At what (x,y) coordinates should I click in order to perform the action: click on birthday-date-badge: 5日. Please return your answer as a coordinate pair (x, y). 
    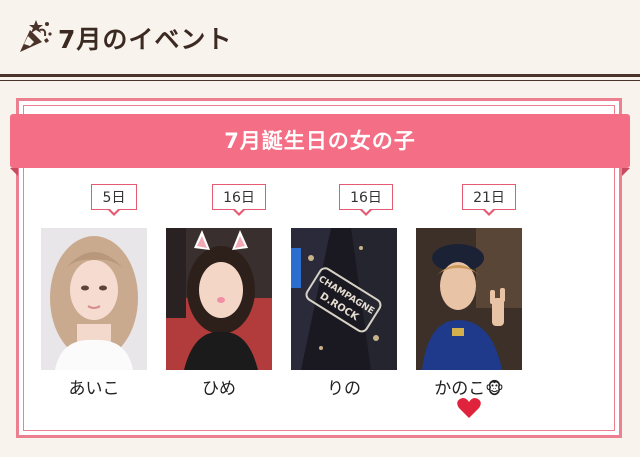
    Looking at the image, I should click on (114, 197).